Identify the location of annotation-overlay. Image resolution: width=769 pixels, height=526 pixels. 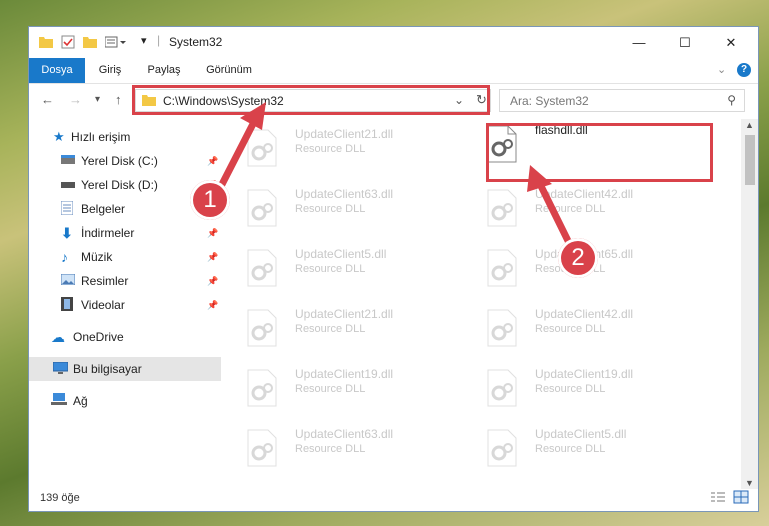
(395, 180).